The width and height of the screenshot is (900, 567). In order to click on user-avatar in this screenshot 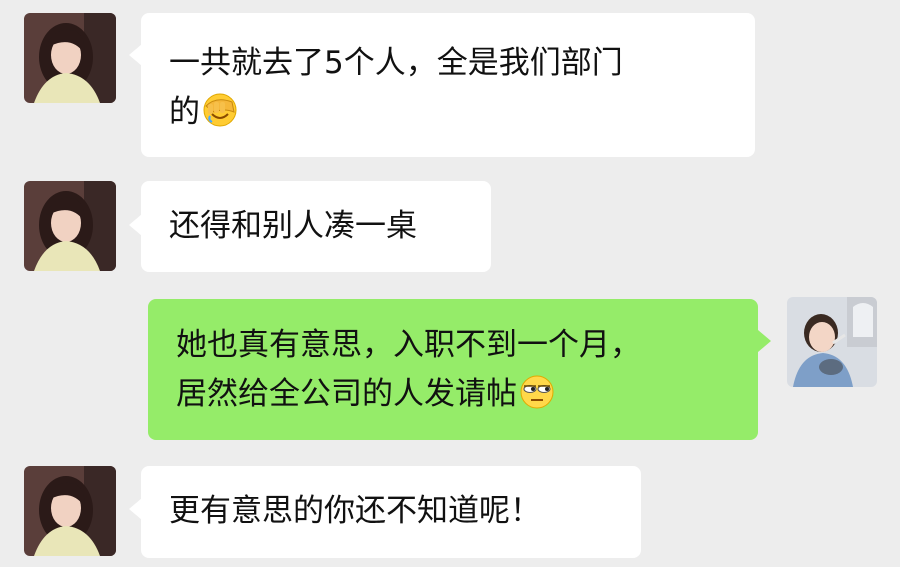, I will do `click(832, 342)`.